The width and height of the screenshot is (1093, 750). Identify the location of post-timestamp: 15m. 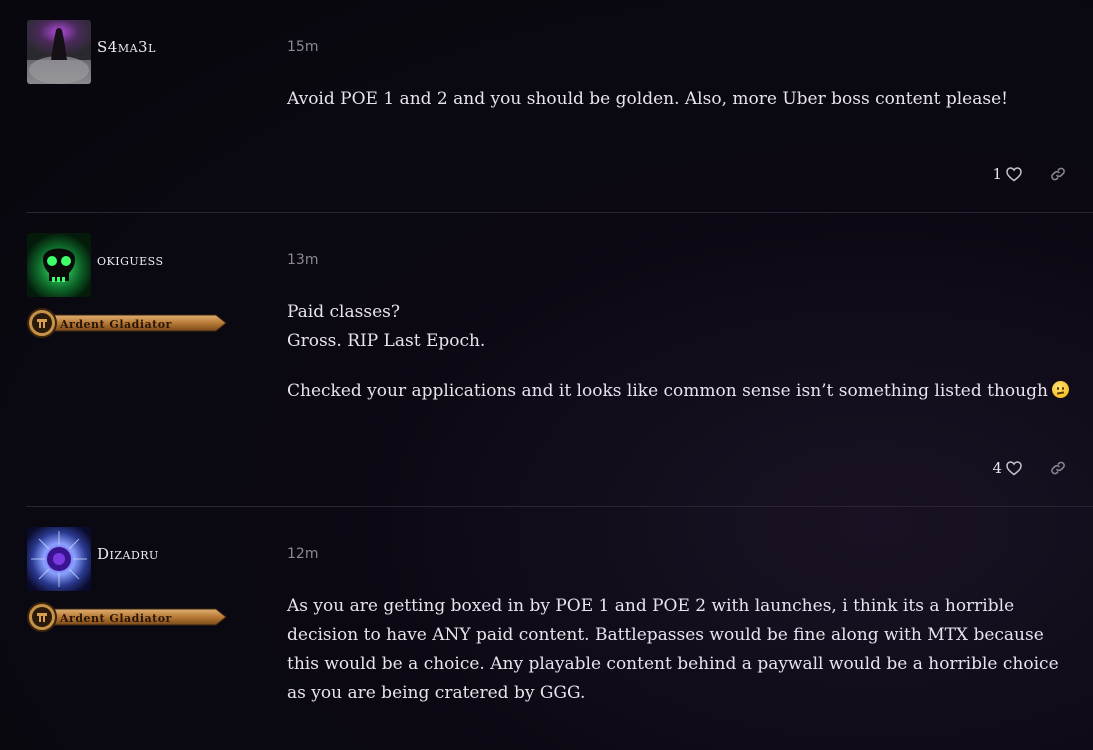
(302, 47).